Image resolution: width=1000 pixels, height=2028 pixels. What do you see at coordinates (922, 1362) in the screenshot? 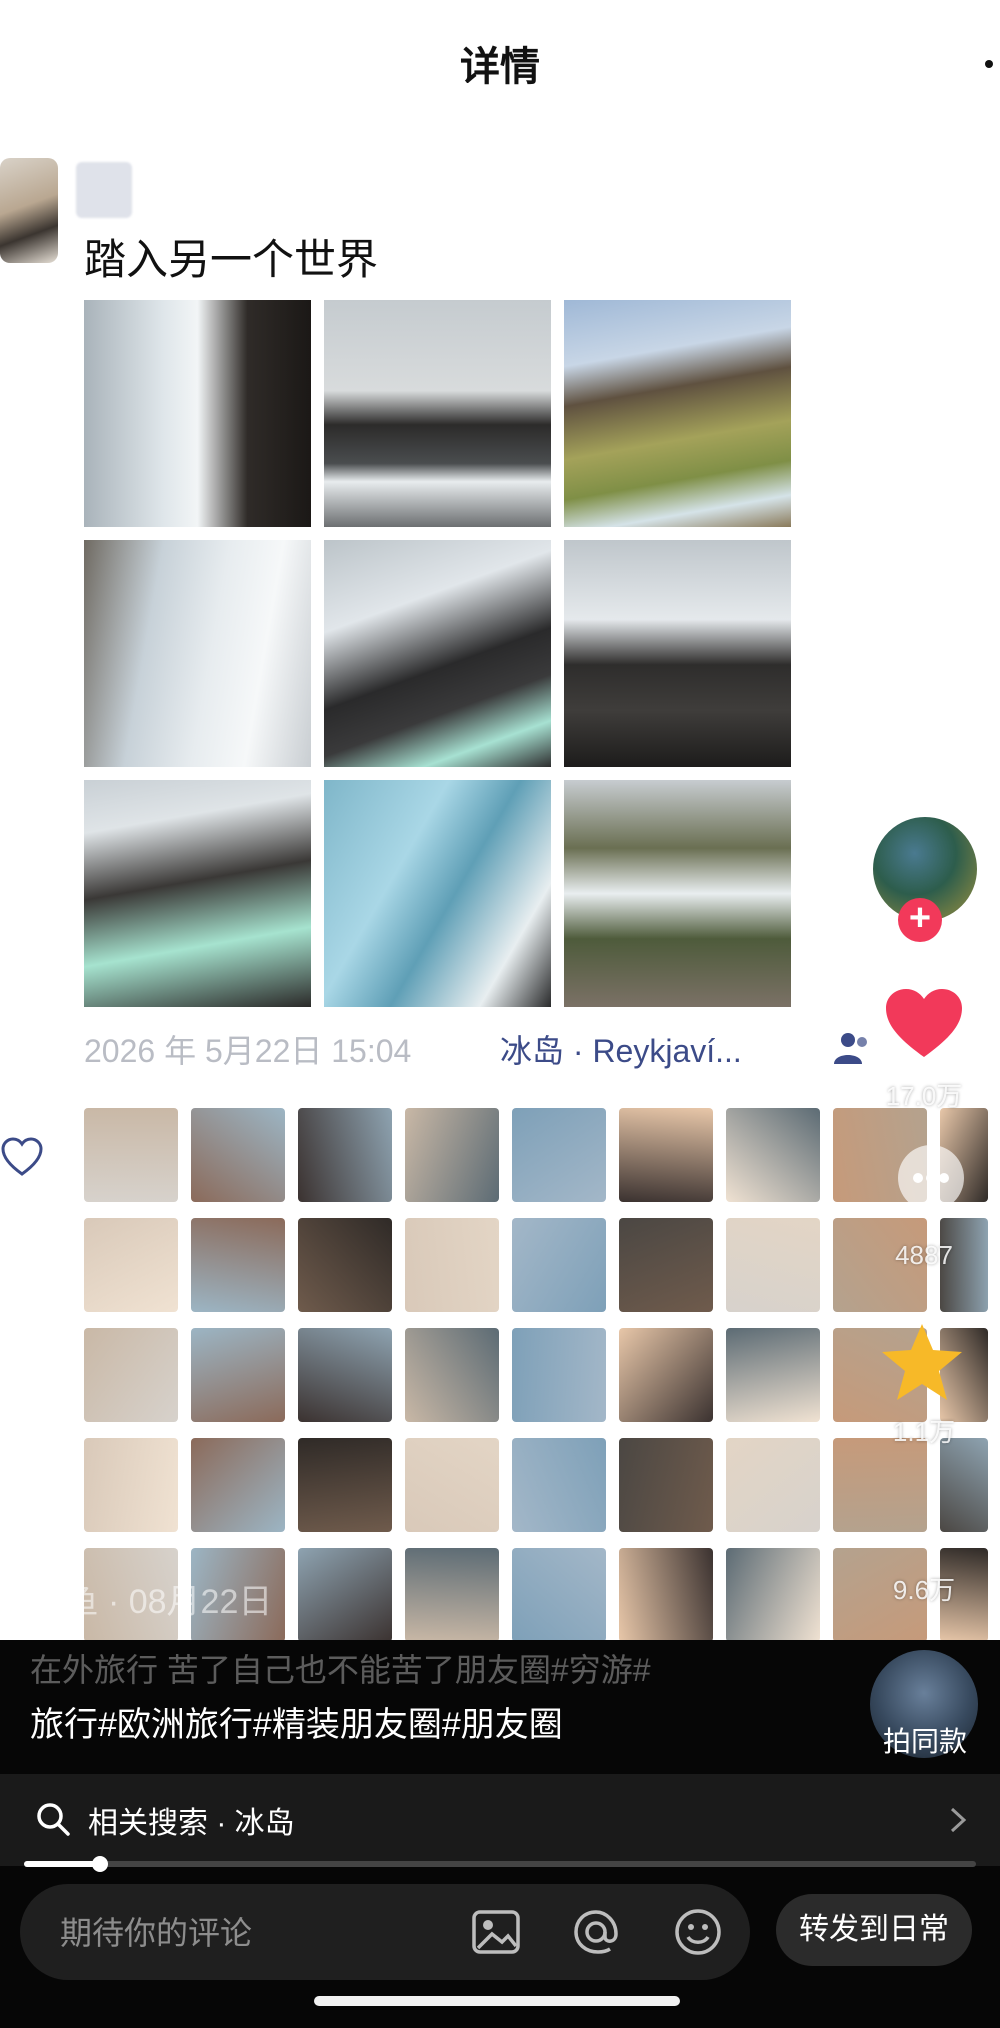
I see `star-icon` at bounding box center [922, 1362].